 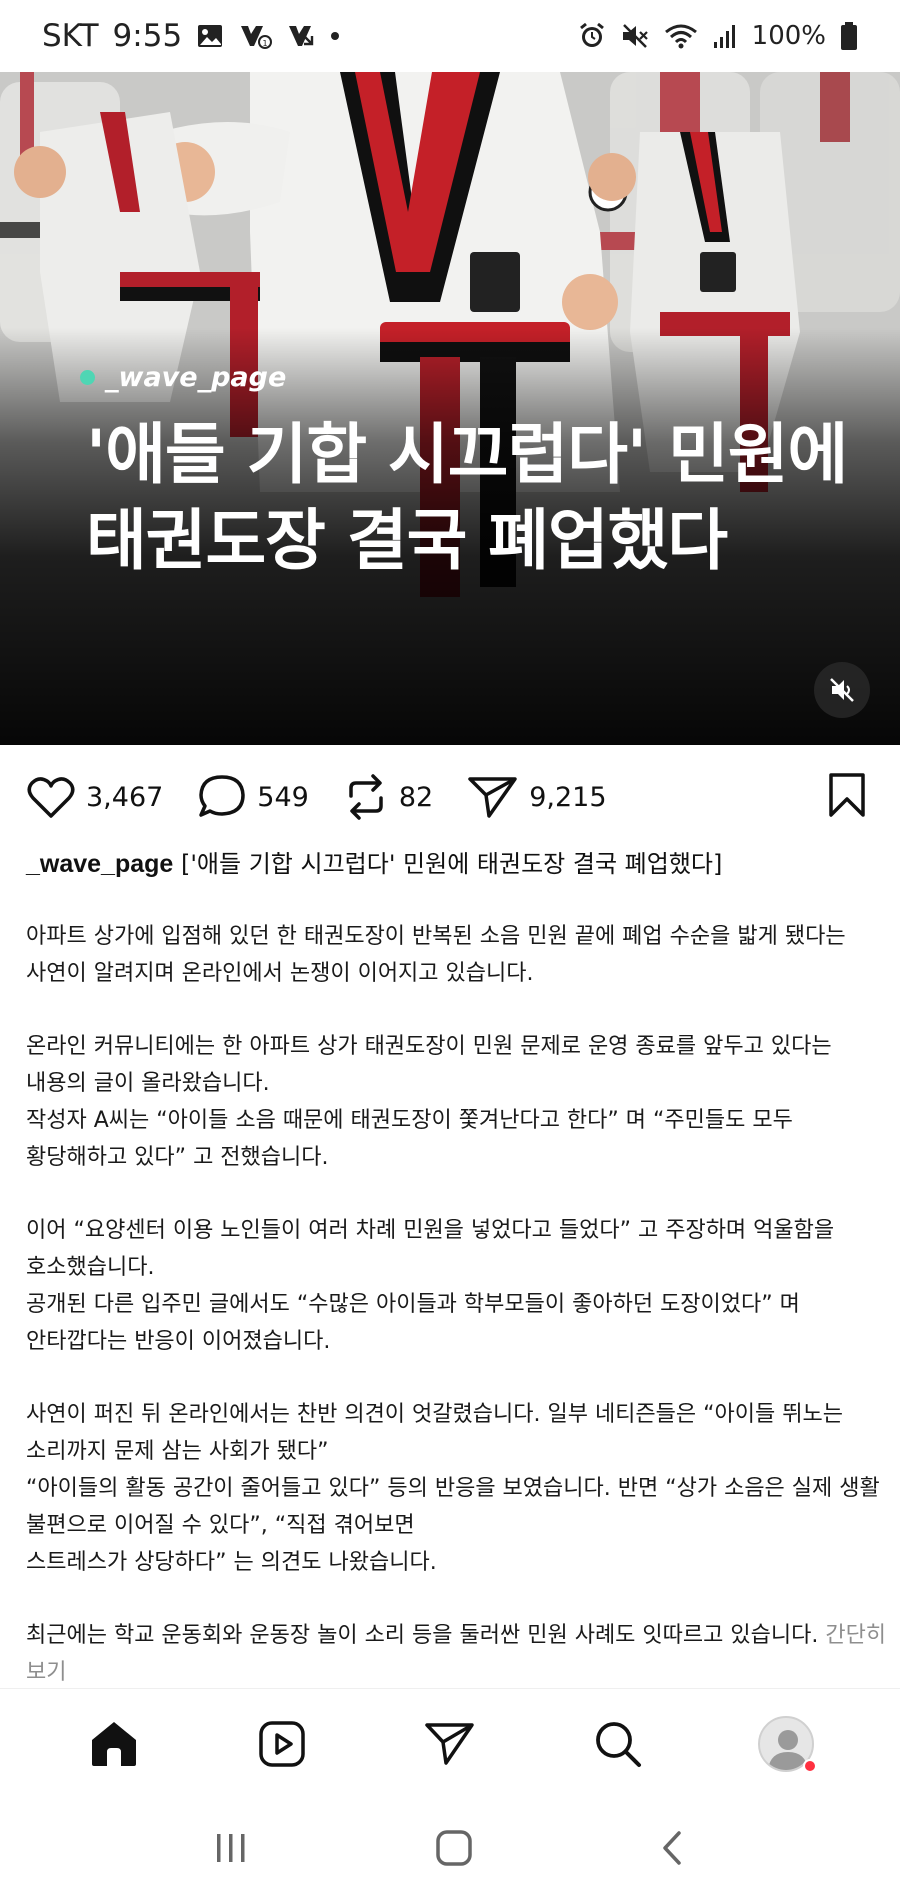 I want to click on back-chevron-icon, so click(x=671, y=1848).